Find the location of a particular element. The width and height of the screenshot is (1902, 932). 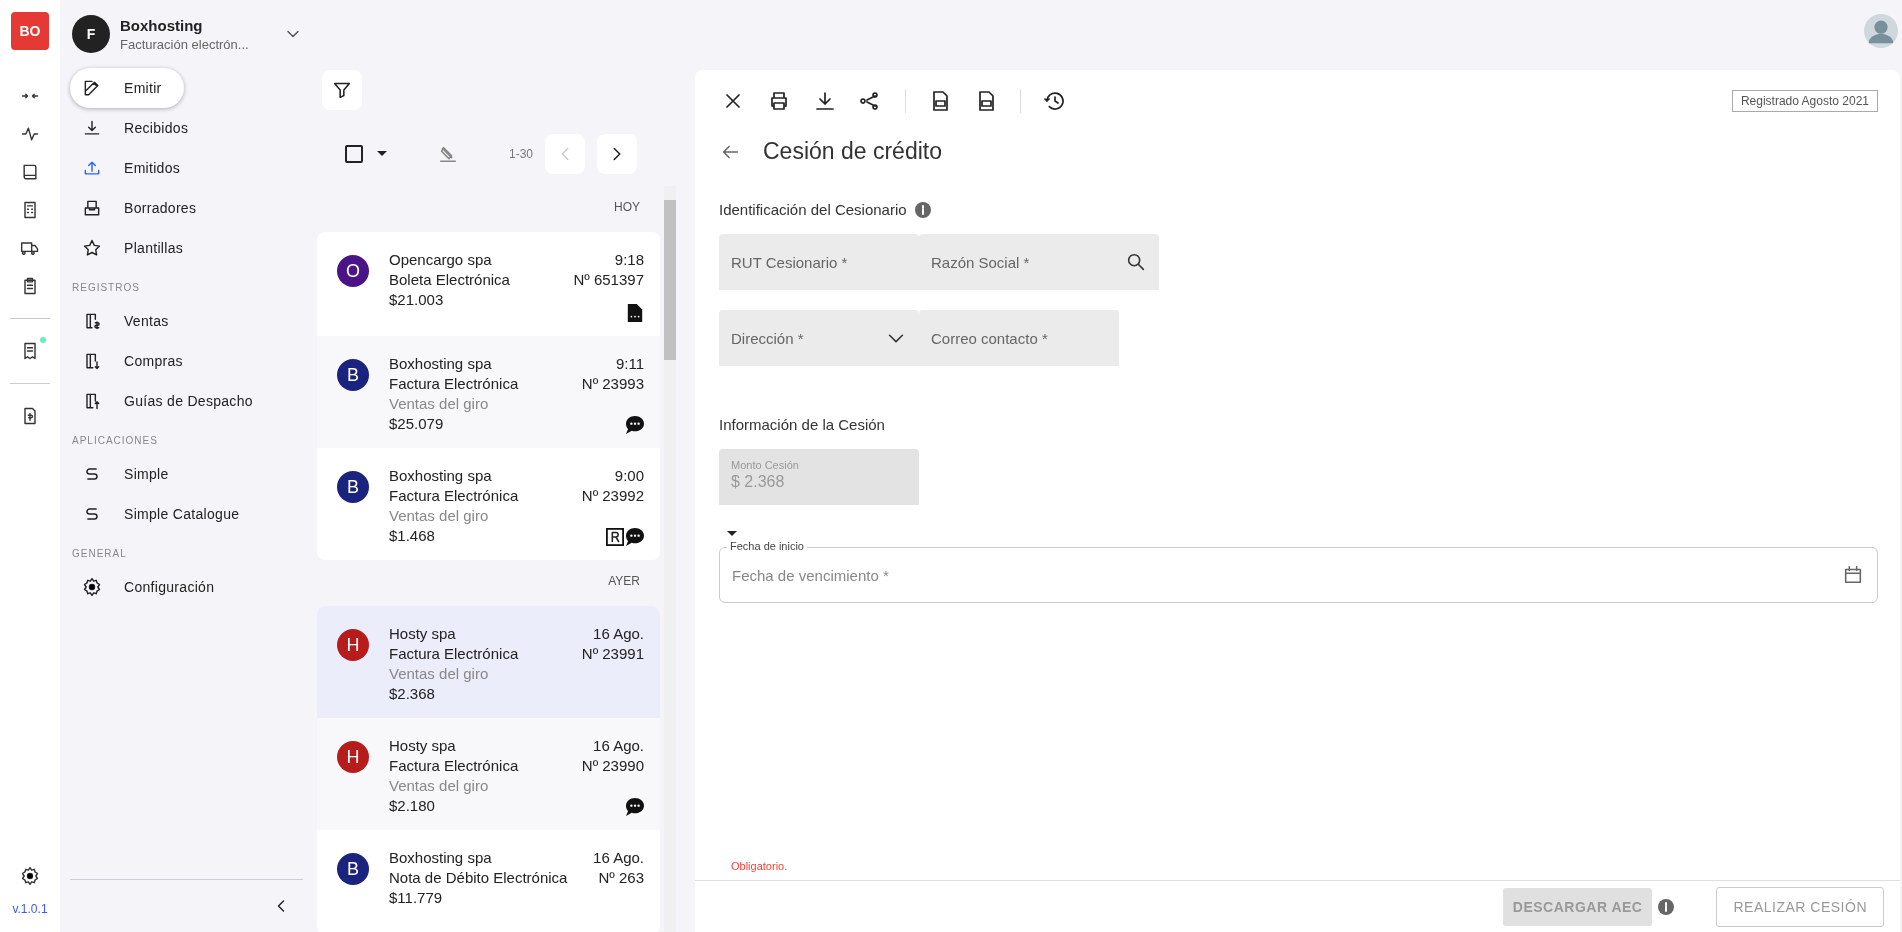

document-type: Boleta Electrónica is located at coordinates (450, 280).